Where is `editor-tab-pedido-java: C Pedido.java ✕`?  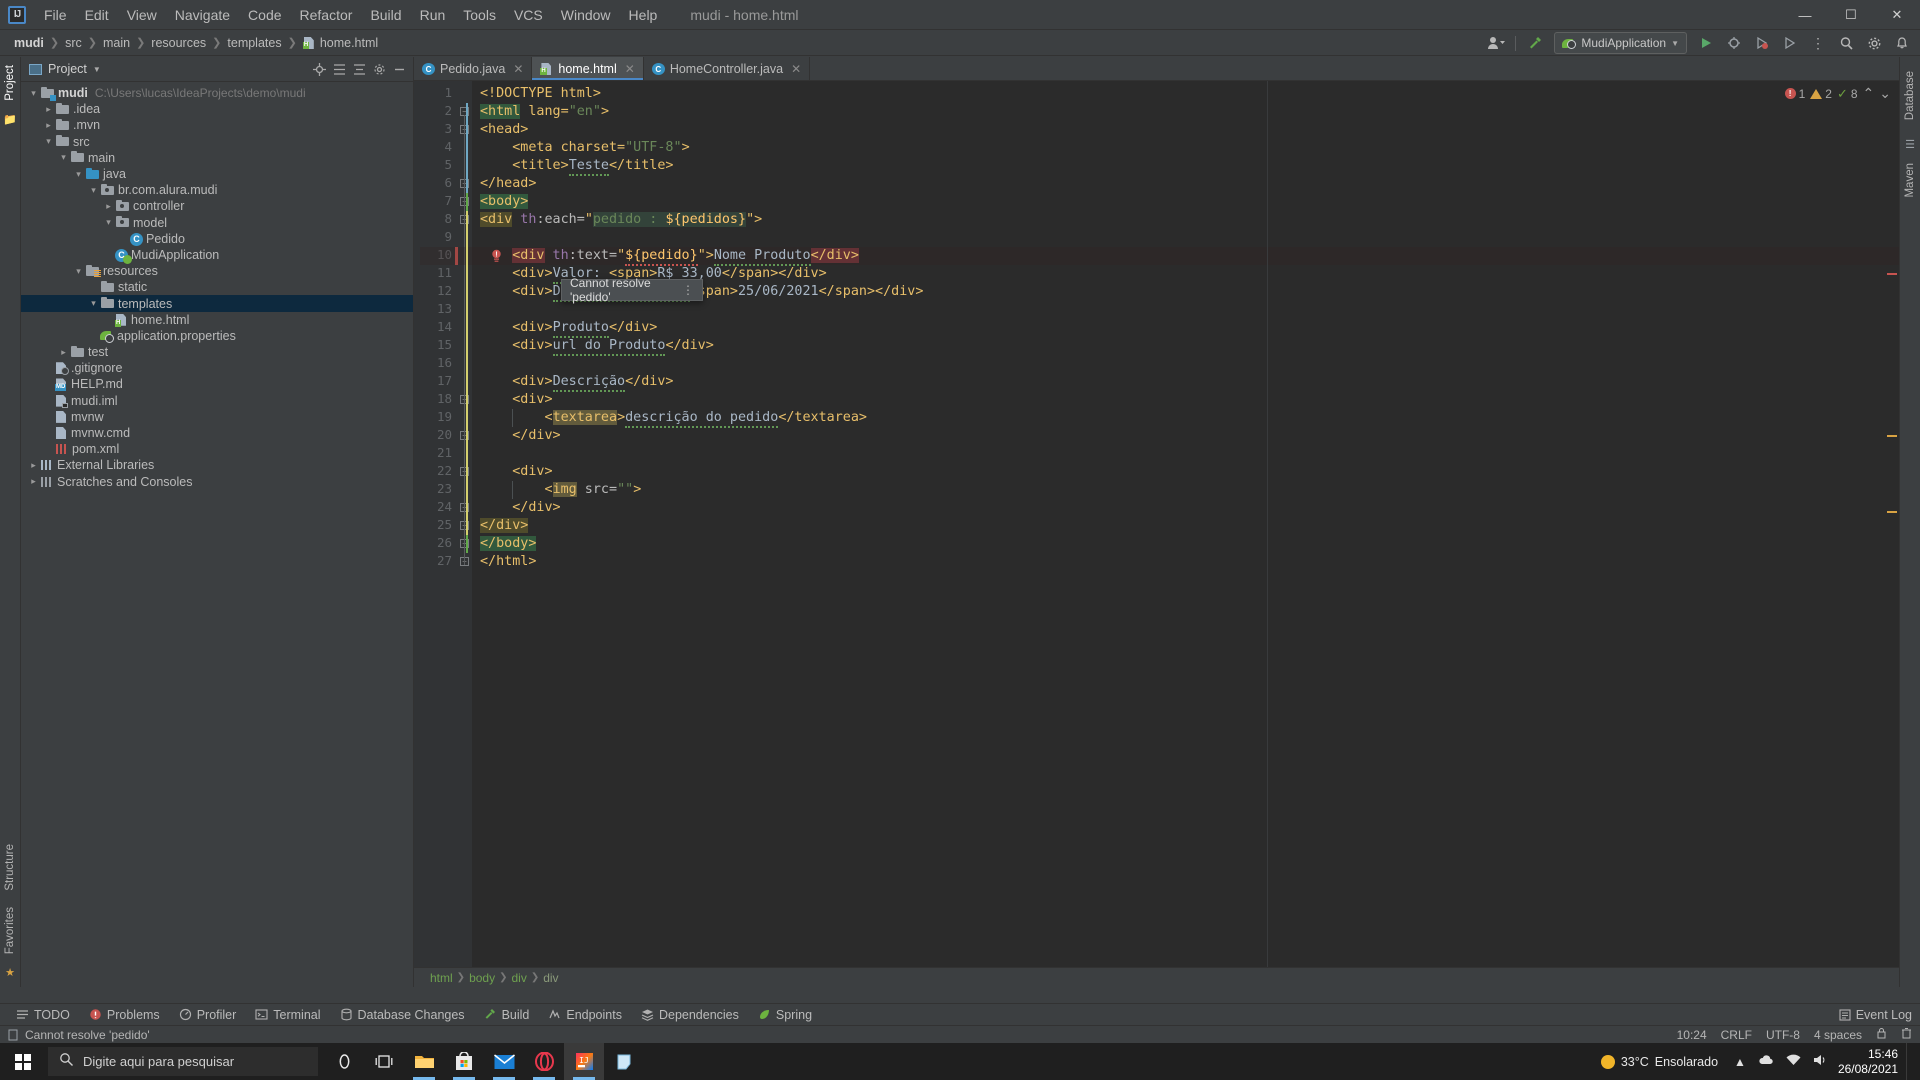 editor-tab-pedido-java: C Pedido.java ✕ is located at coordinates (473, 68).